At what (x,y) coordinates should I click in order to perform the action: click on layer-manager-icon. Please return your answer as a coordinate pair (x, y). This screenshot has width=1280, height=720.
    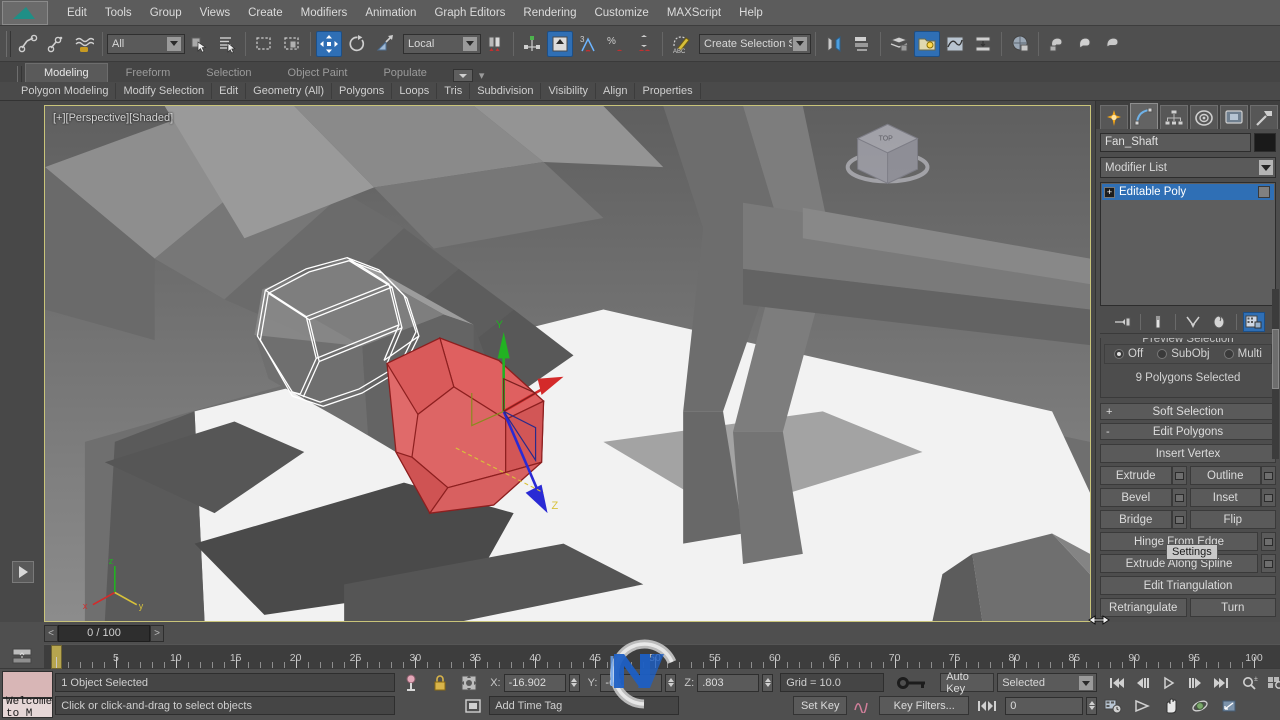
    Looking at the image, I should click on (899, 44).